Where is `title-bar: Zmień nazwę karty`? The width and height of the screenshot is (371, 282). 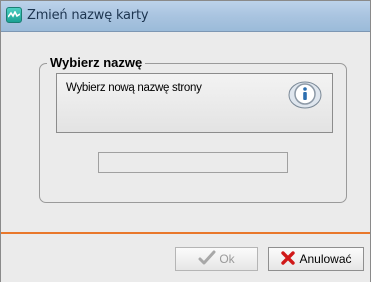
title-bar: Zmień nazwę karty is located at coordinates (185, 16).